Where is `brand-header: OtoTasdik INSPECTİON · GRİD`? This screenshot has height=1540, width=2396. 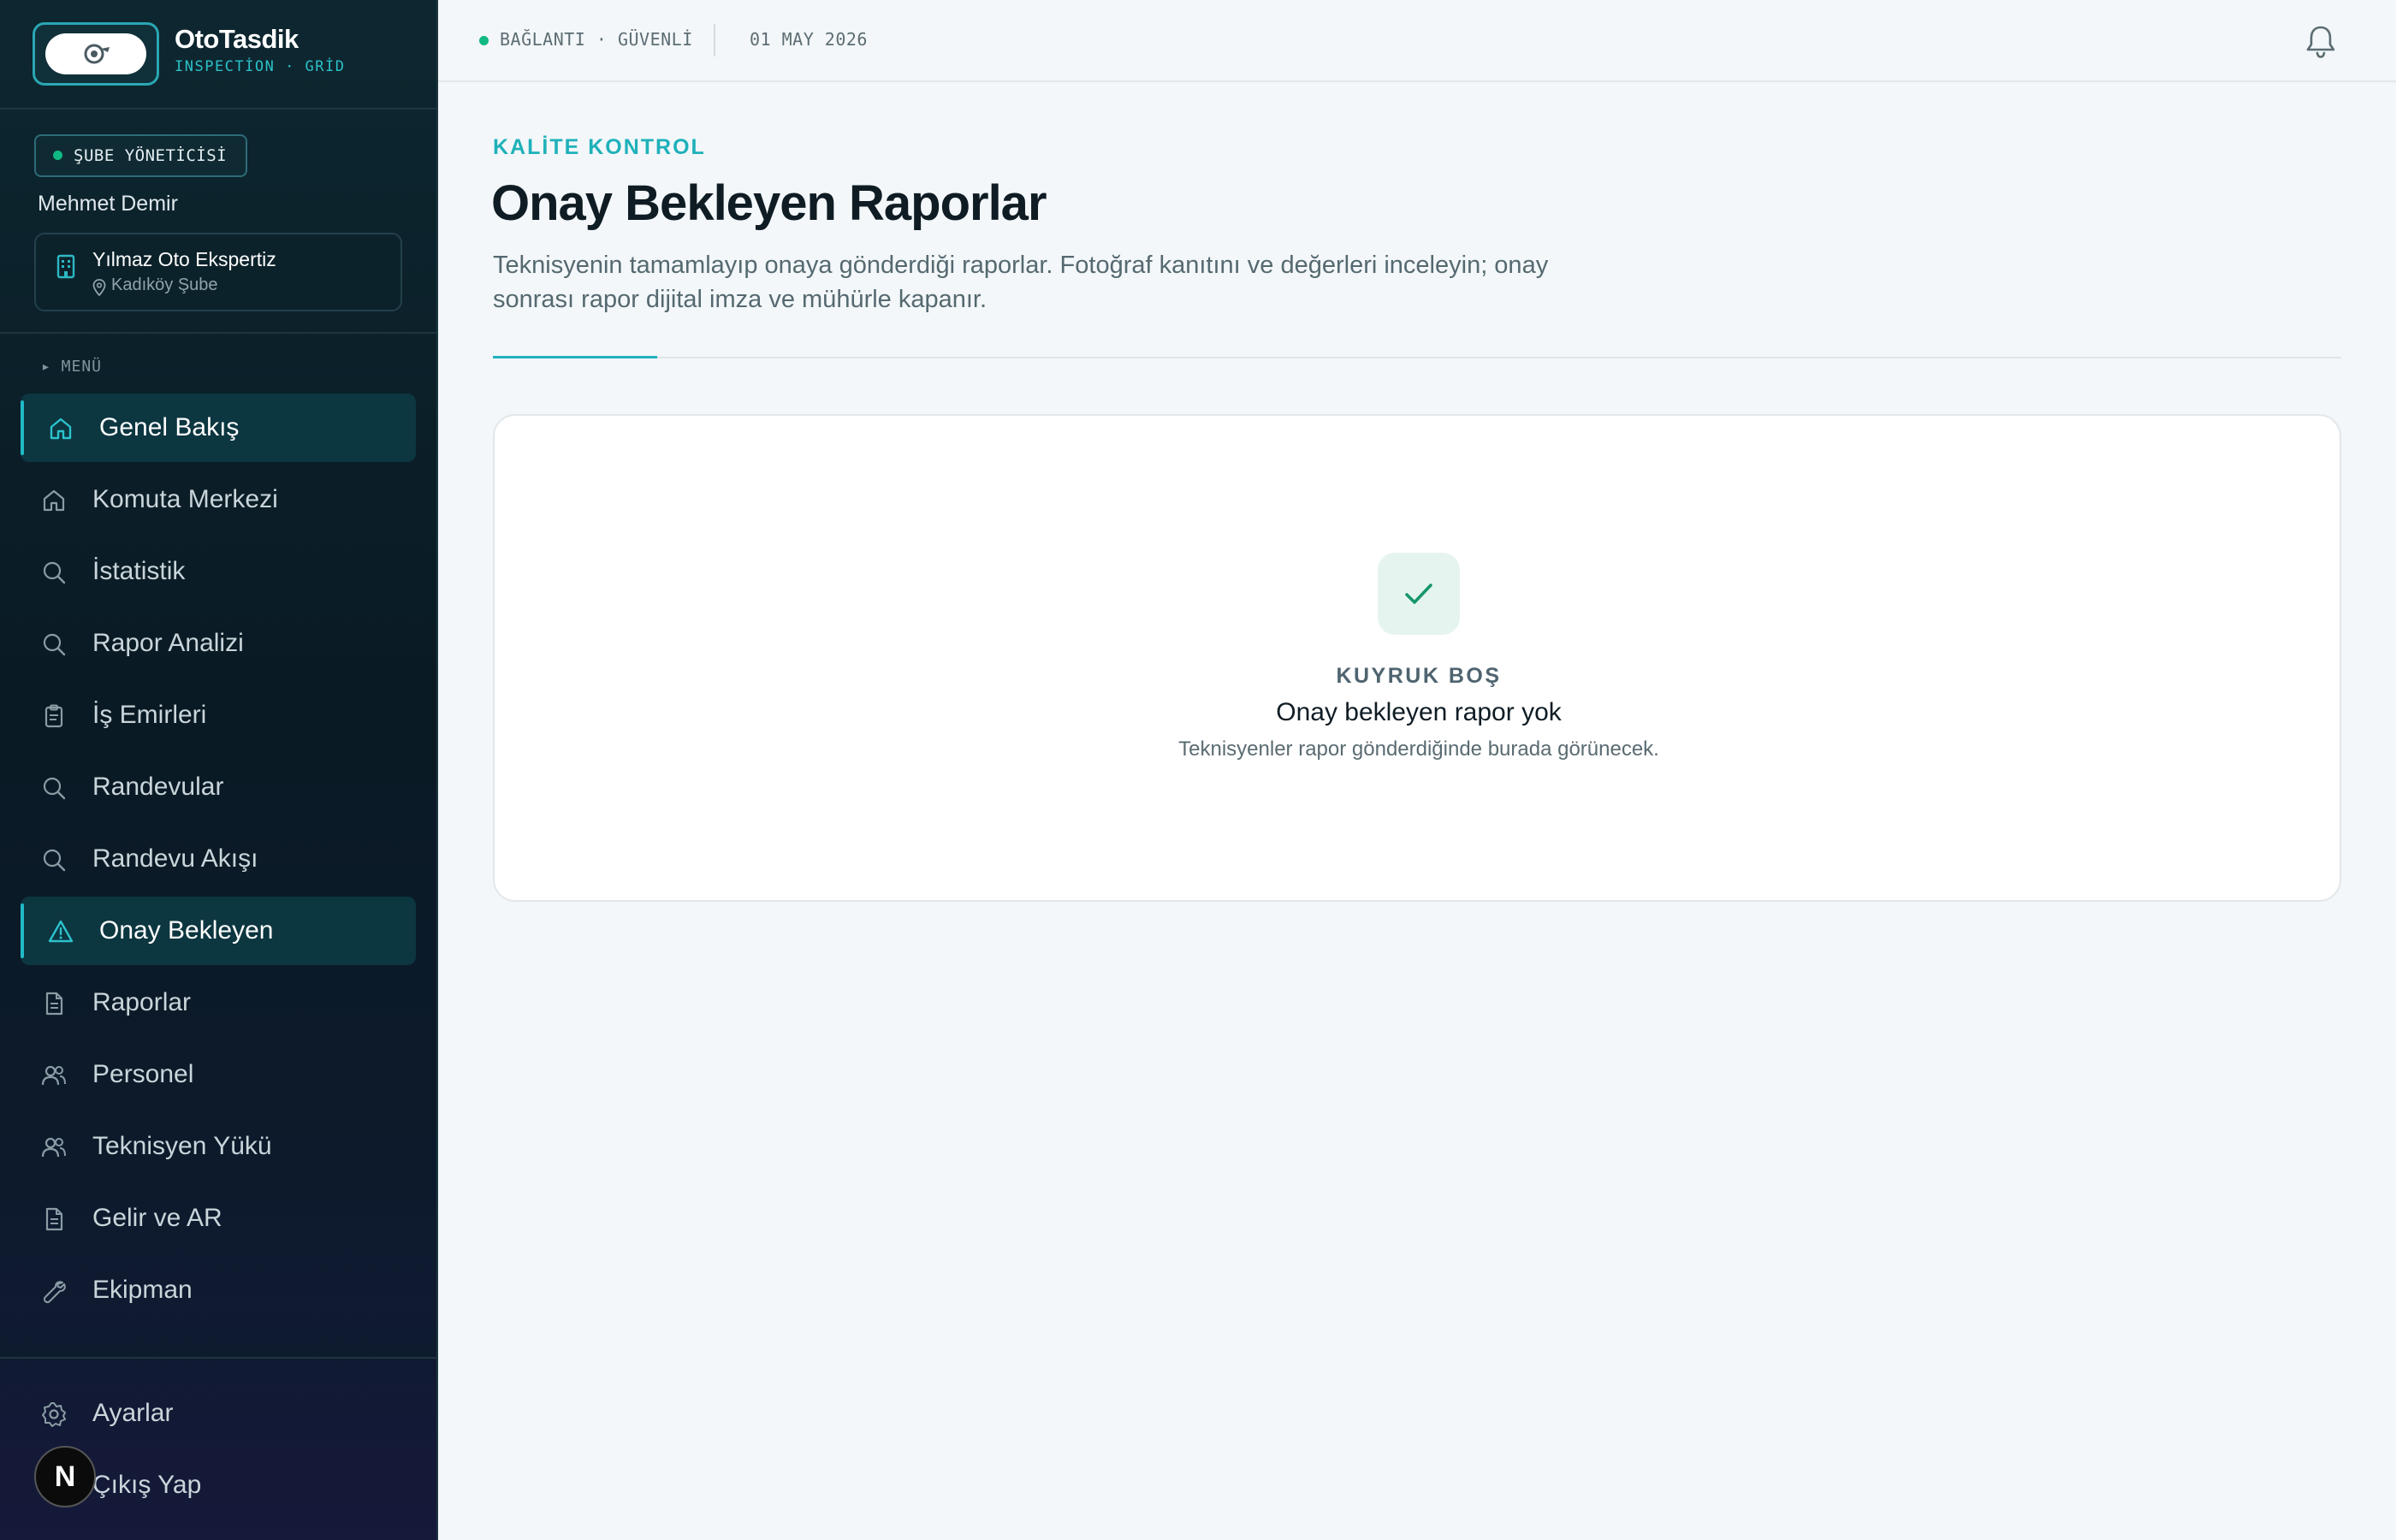
brand-header: OtoTasdik INSPECTİON · GRİD is located at coordinates (218, 55).